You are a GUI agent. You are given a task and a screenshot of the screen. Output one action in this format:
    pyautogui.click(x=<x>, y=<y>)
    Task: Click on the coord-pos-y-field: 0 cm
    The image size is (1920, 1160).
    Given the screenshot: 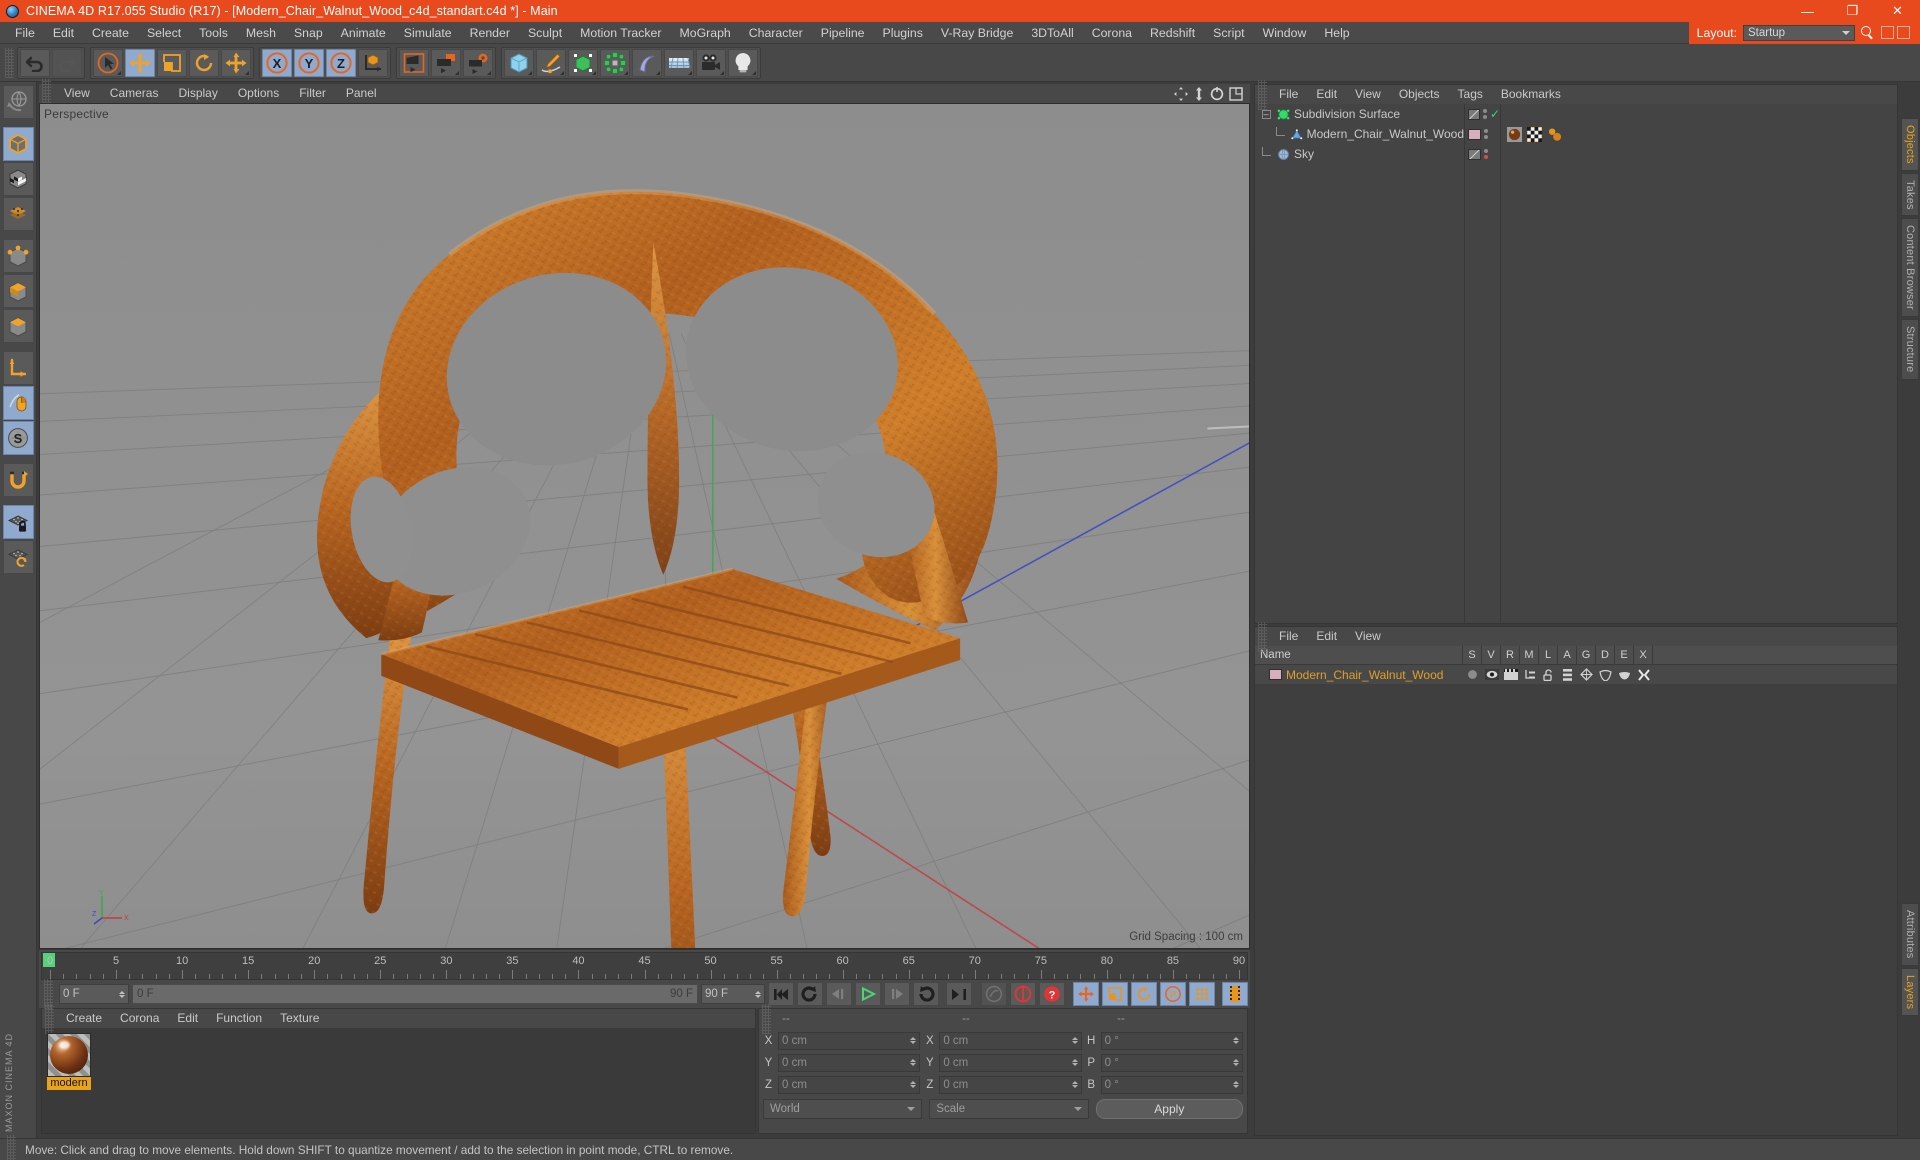 What is the action you would take?
    pyautogui.click(x=849, y=1062)
    